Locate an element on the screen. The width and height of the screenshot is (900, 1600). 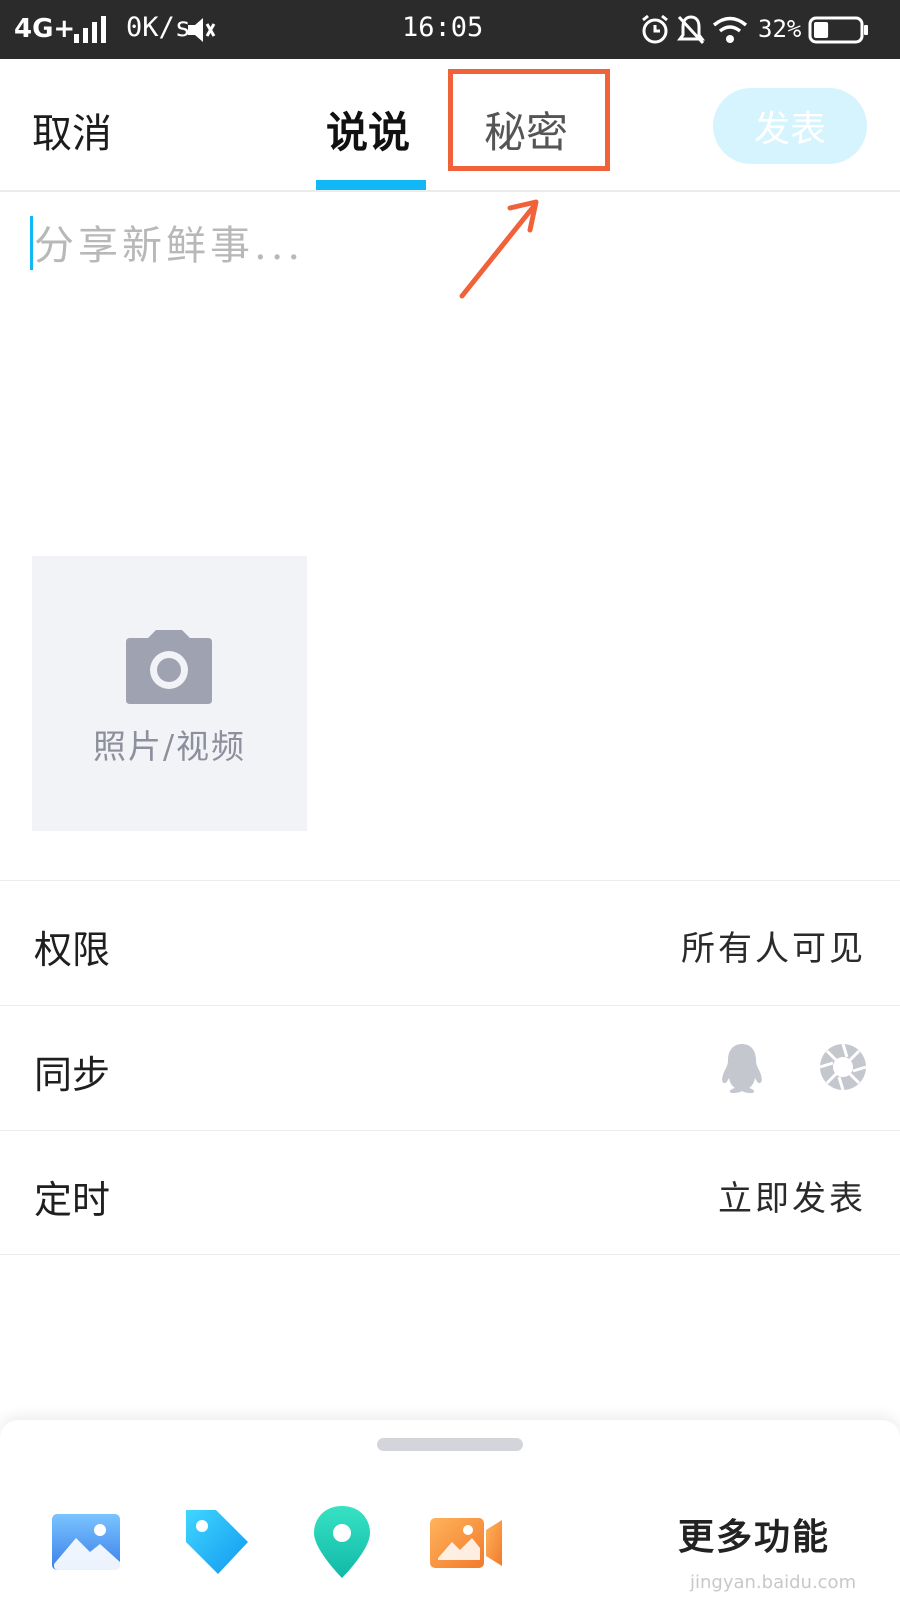
location-pin-icon is located at coordinates (342, 1542).